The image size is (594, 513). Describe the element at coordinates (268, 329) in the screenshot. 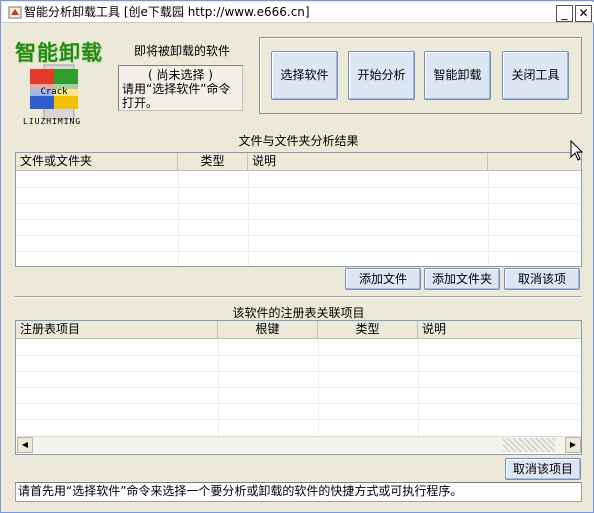

I see `registry-col-root: 根键` at that location.